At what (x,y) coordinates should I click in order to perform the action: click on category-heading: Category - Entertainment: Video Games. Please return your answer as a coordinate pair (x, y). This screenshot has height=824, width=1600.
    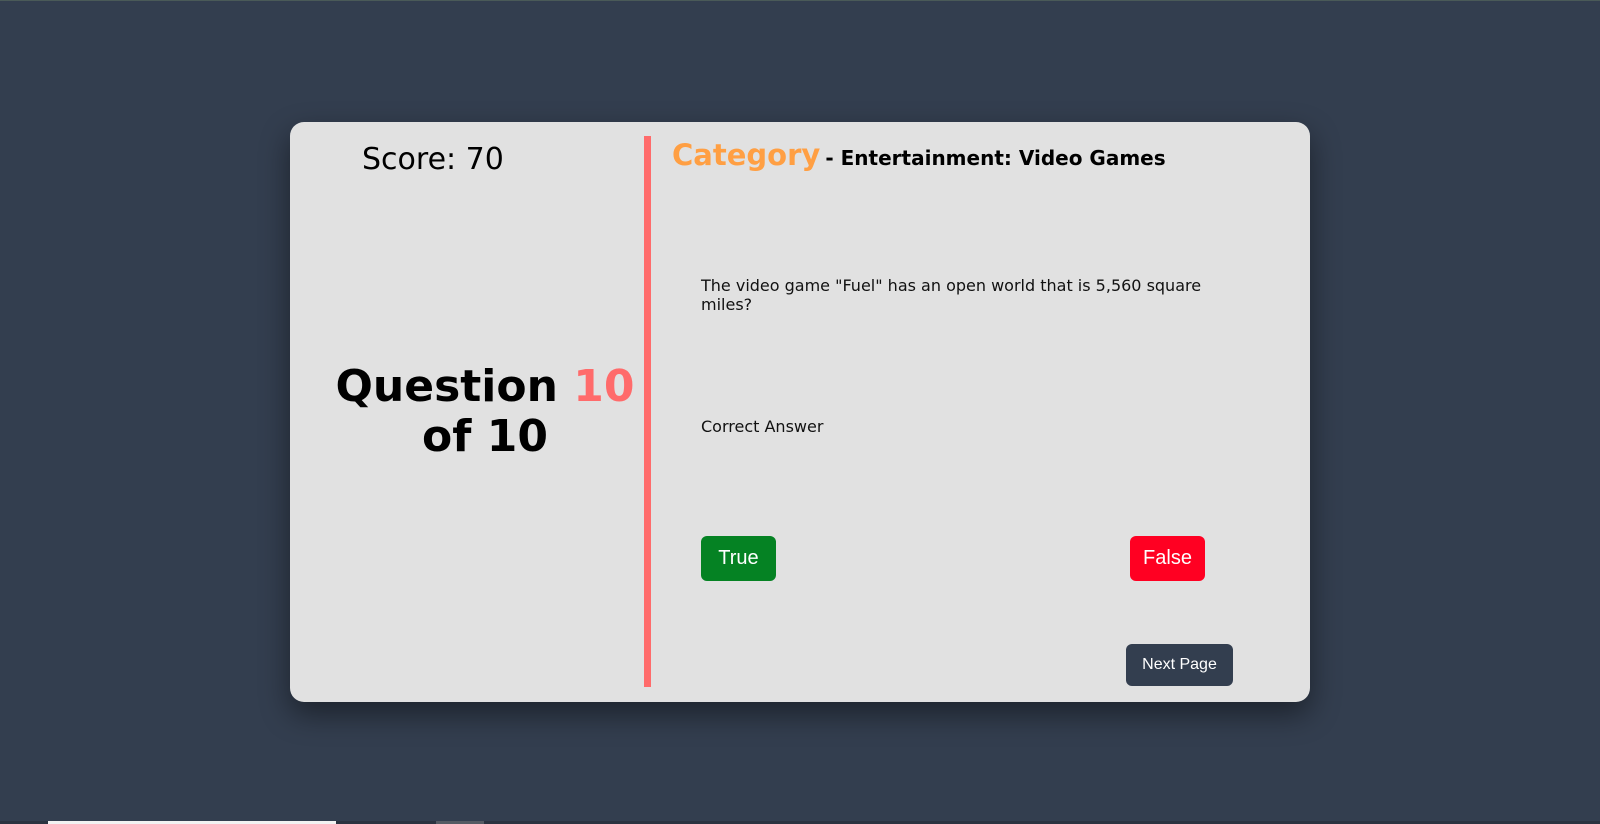
    Looking at the image, I should click on (919, 155).